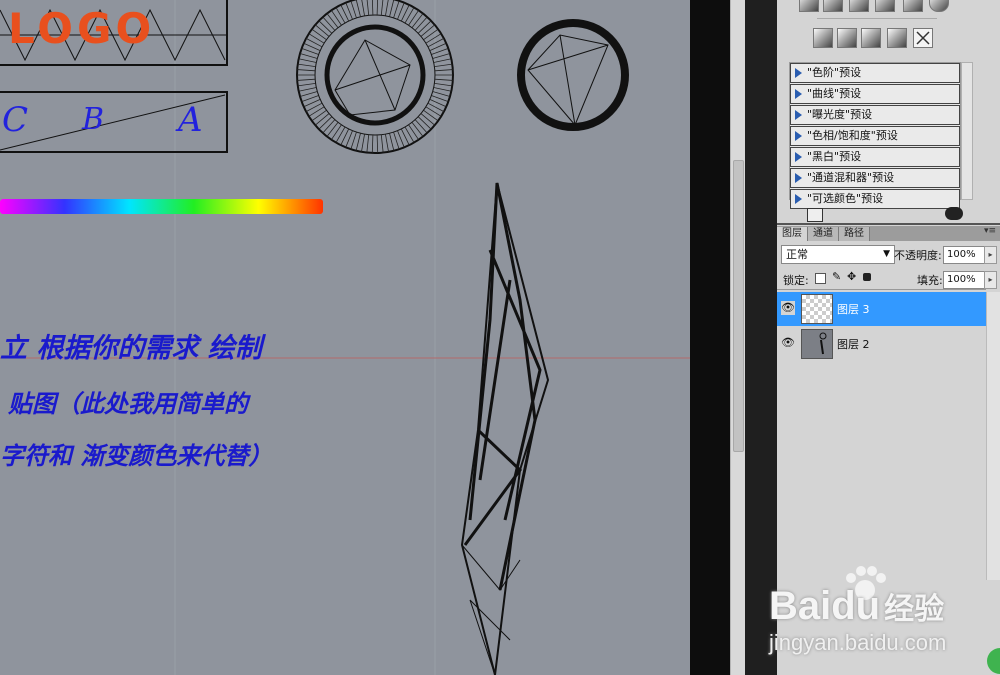  What do you see at coordinates (820, 278) in the screenshot?
I see `lock-transparency-icon` at bounding box center [820, 278].